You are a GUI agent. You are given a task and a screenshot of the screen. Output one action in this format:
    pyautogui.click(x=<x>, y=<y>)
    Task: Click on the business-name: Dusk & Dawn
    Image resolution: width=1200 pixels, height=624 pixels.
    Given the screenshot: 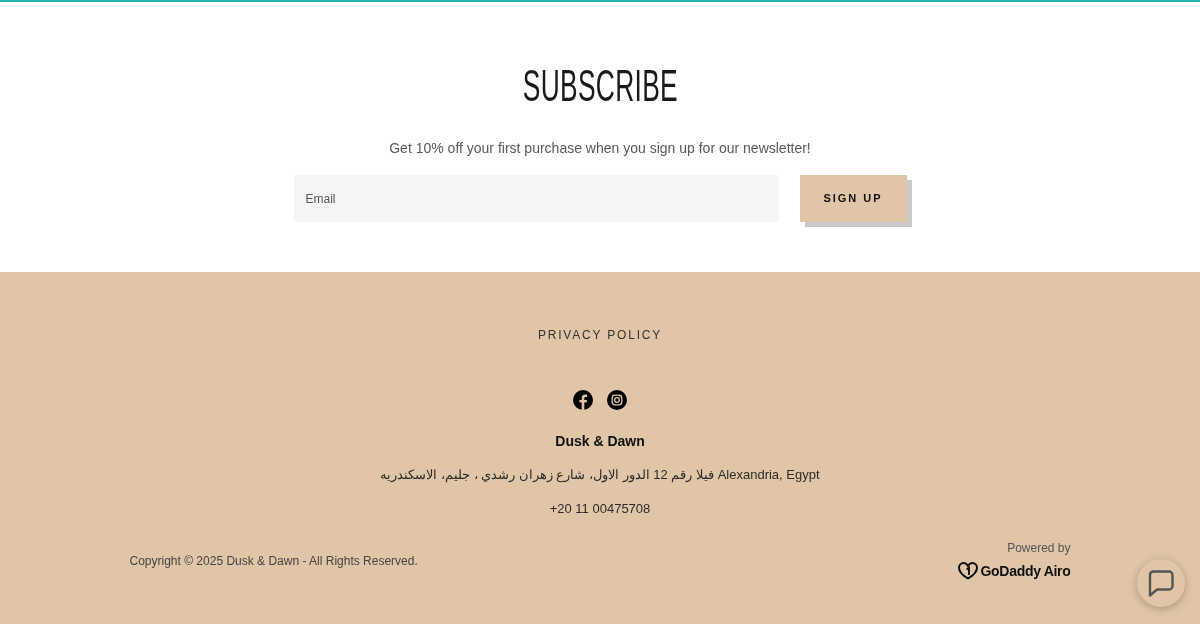 What is the action you would take?
    pyautogui.click(x=600, y=441)
    